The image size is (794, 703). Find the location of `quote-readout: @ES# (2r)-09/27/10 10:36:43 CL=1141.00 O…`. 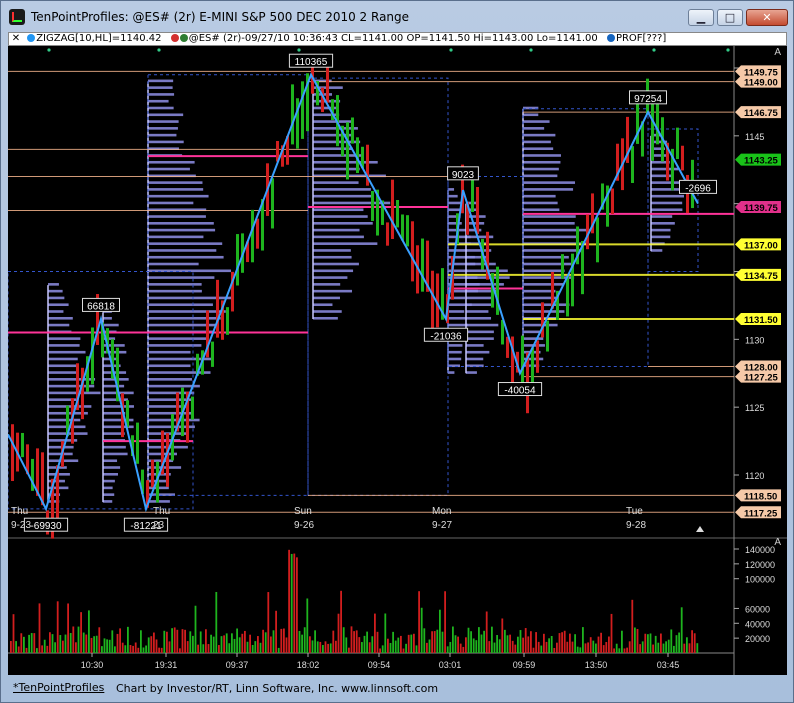

quote-readout: @ES# (2r)-09/27/10 10:36:43 CL=1141.00 O… is located at coordinates (393, 38).